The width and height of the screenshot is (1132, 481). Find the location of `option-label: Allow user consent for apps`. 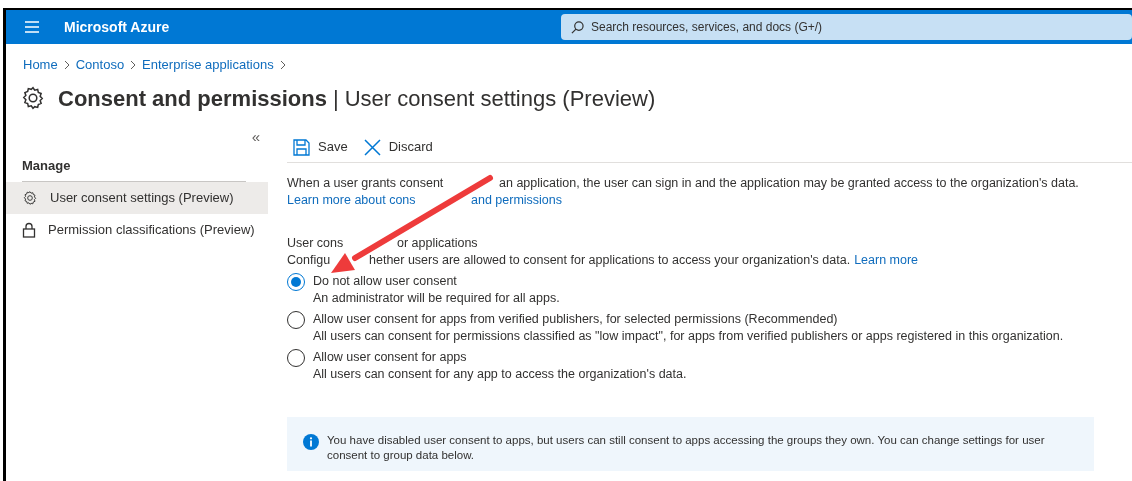

option-label: Allow user consent for apps is located at coordinates (390, 357).